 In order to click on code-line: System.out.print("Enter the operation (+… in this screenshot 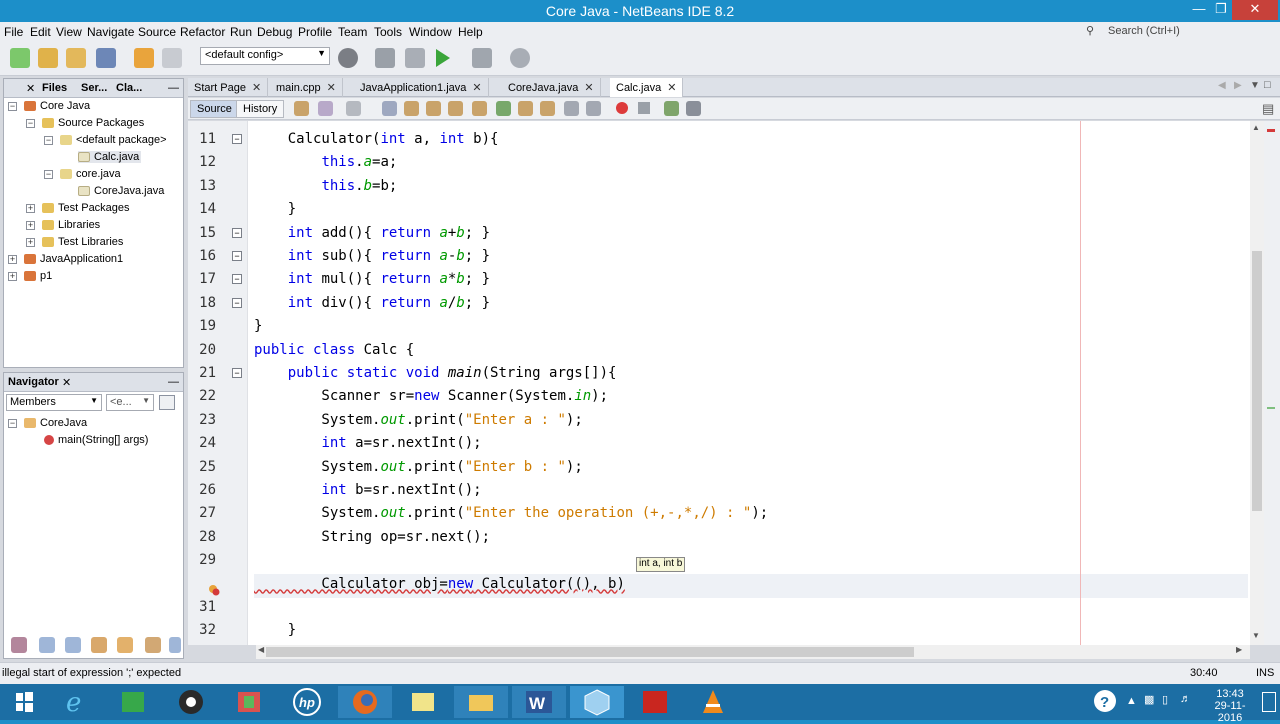, I will do `click(511, 513)`.